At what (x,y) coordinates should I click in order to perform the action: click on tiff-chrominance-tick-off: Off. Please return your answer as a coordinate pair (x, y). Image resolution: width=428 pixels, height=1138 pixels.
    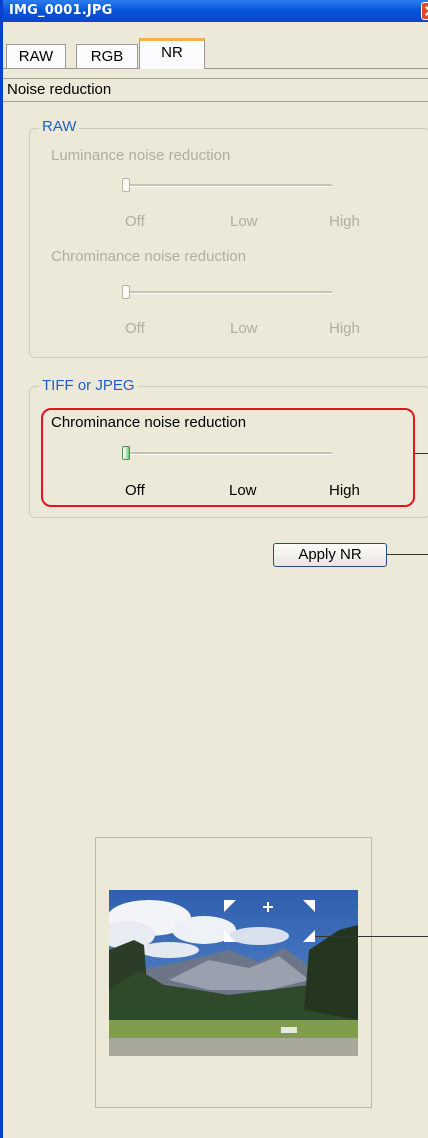
    Looking at the image, I should click on (135, 490).